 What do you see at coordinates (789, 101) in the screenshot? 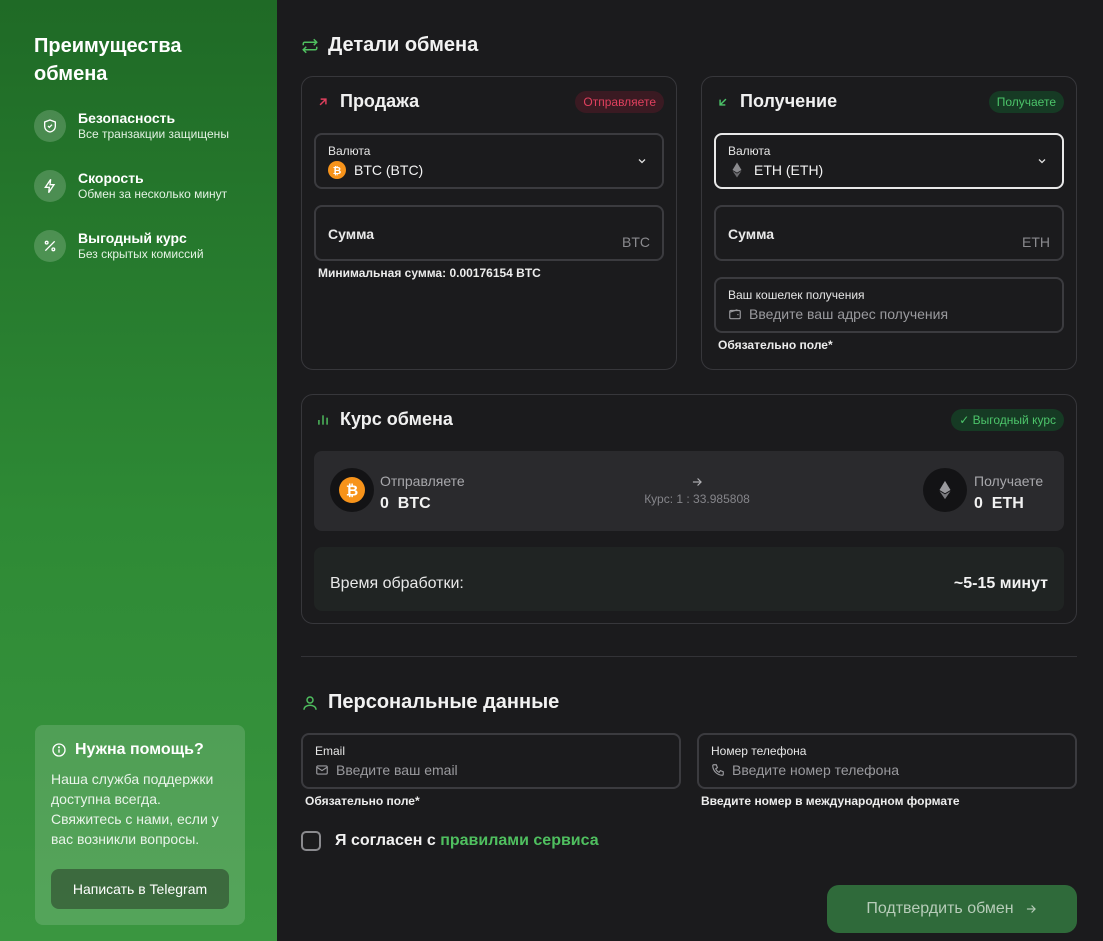
I see `receive-title: Получение` at bounding box center [789, 101].